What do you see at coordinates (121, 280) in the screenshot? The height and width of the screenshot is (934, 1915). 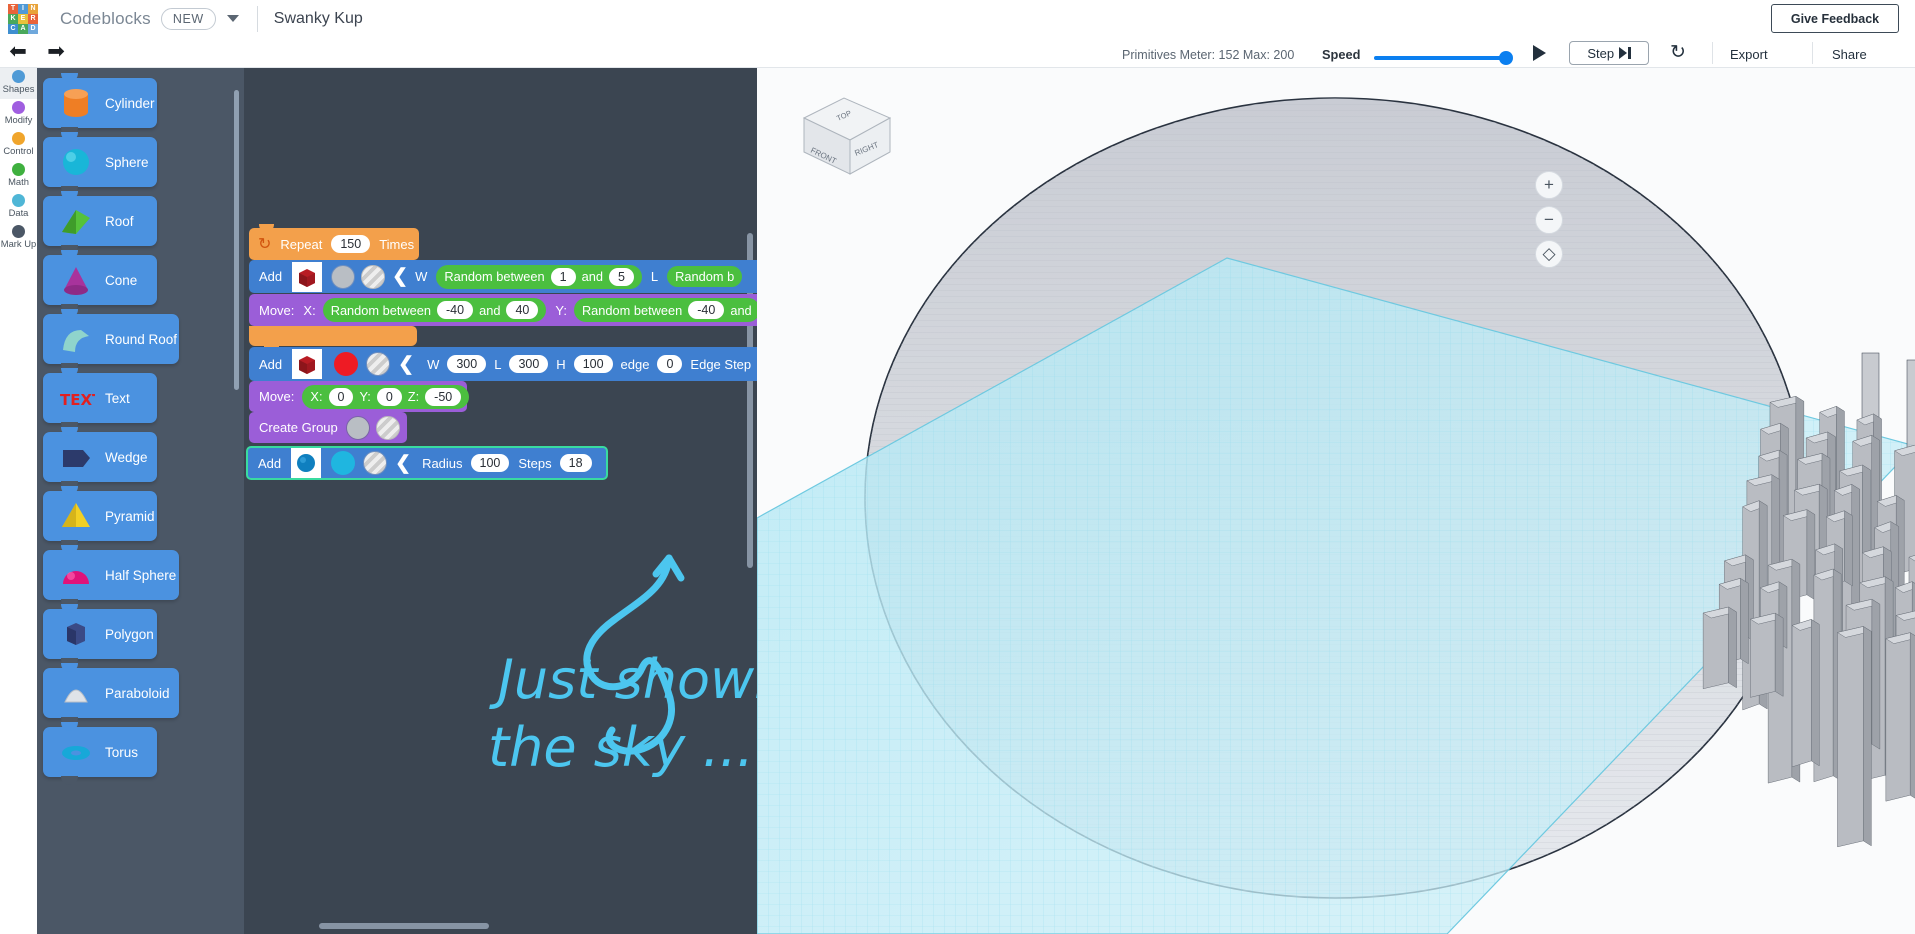 I see `palette-shape-label: Cone` at bounding box center [121, 280].